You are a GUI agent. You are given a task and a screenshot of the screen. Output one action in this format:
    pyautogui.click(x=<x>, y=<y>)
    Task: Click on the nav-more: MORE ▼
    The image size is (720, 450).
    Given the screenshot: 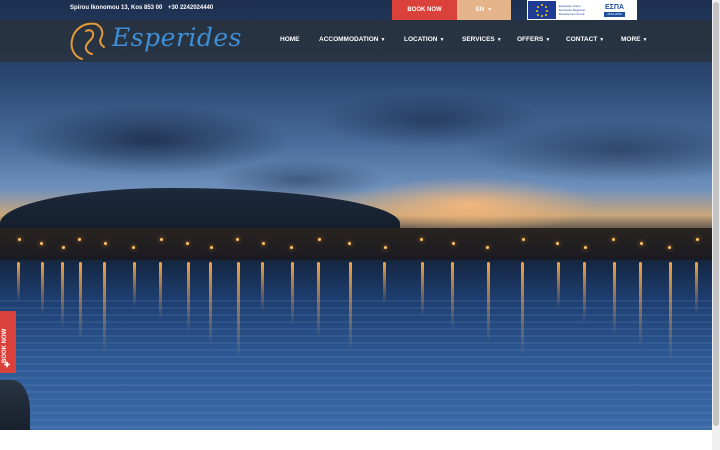 What is the action you would take?
    pyautogui.click(x=634, y=39)
    